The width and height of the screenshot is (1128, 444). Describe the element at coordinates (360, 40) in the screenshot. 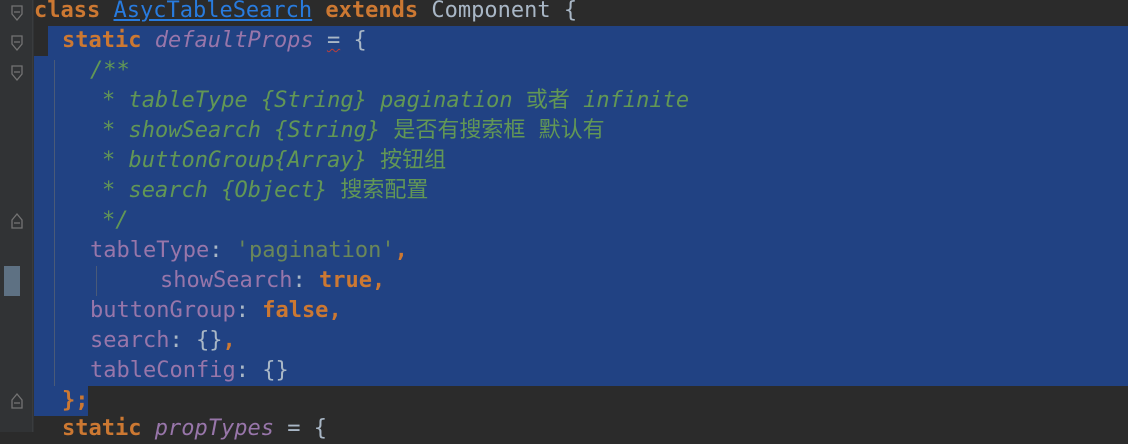

I see `open-brace: {` at that location.